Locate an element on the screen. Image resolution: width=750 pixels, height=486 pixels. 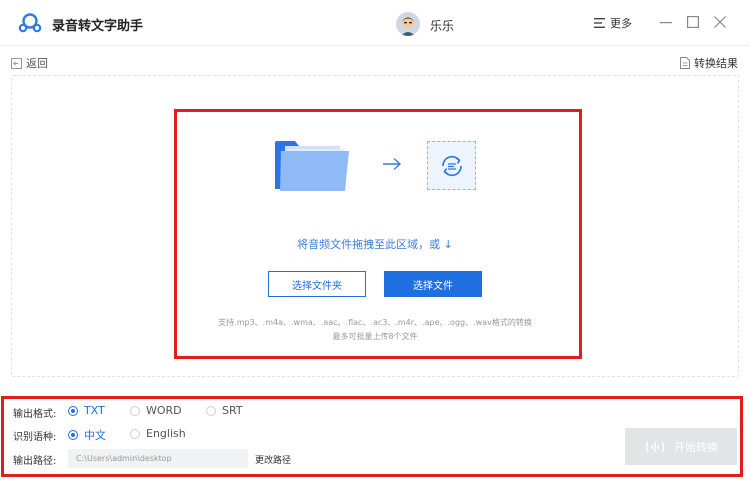
format-option-srt: SRT is located at coordinates (224, 410).